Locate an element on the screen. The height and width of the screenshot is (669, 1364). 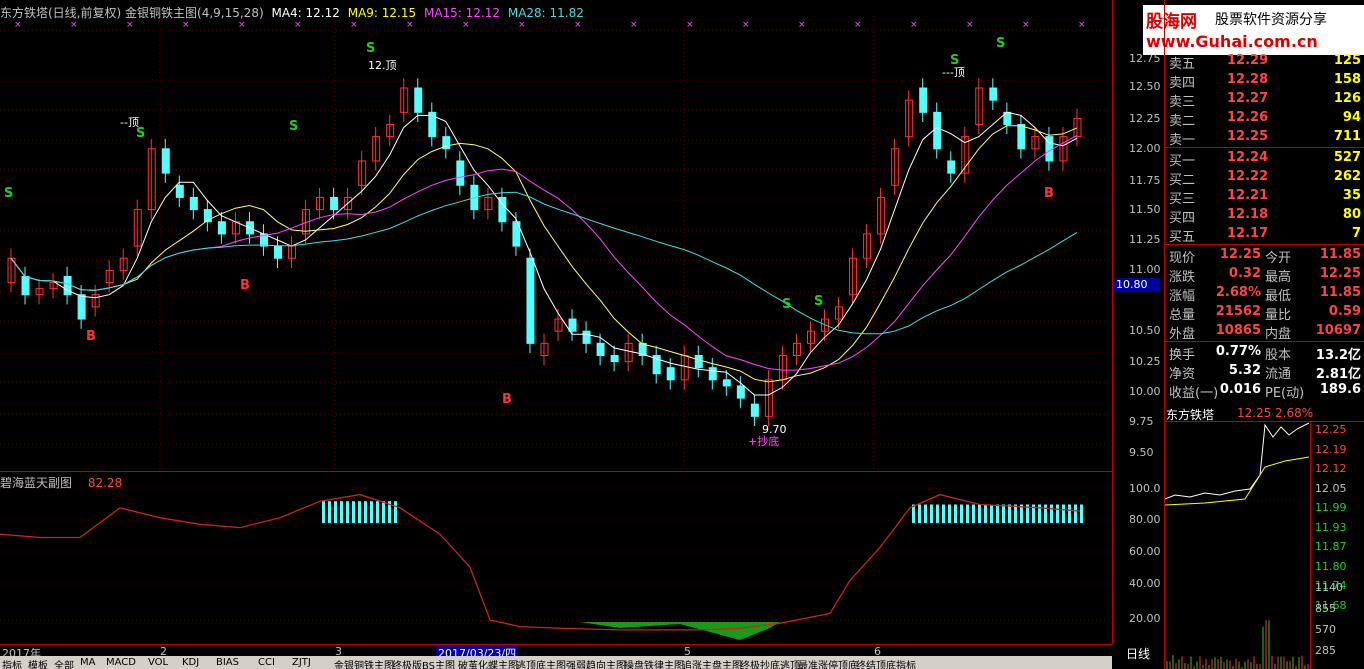
tab-16: 追涨主盘主图 is located at coordinates (712, 663).